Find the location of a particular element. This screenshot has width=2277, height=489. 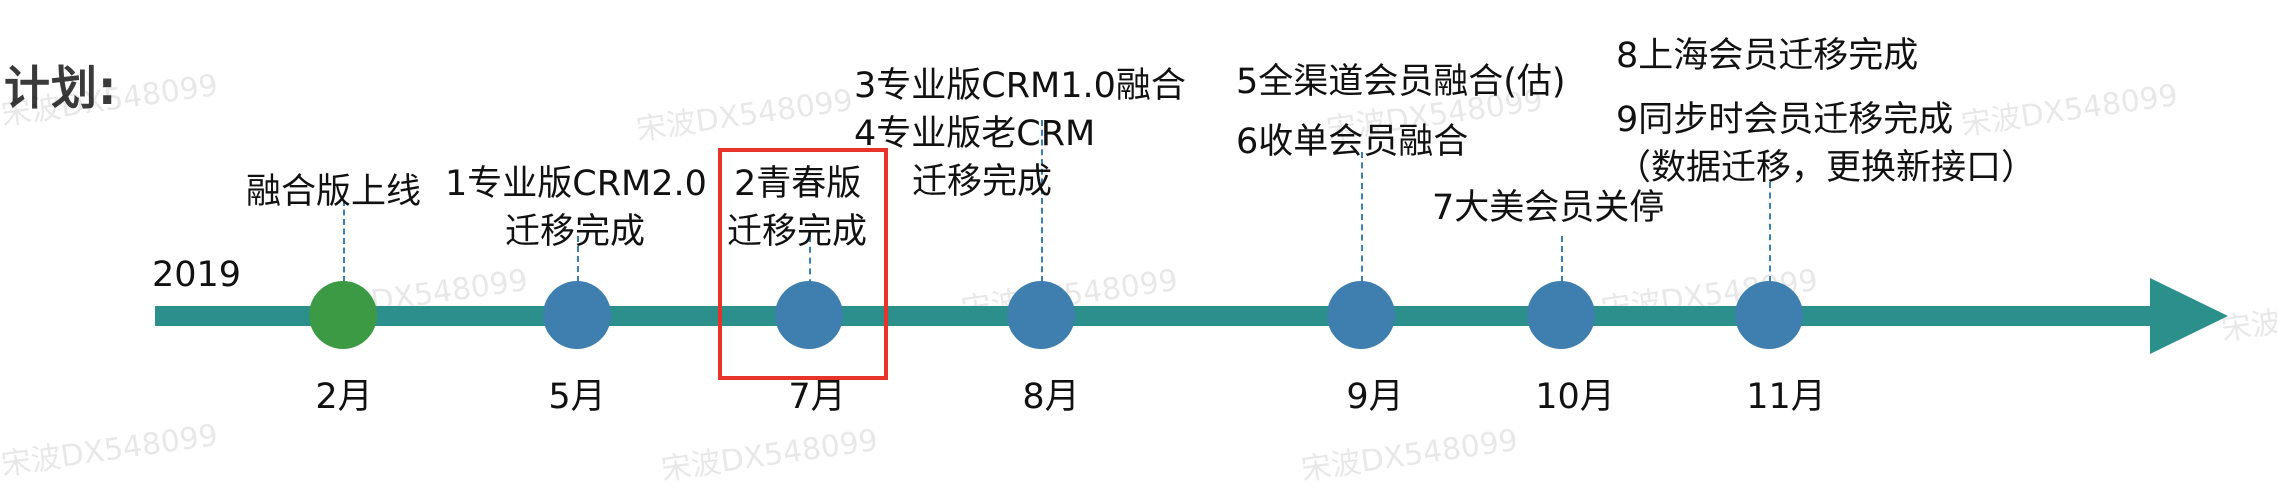

milestone-label-may-2: 迁移完成 is located at coordinates (575, 232).